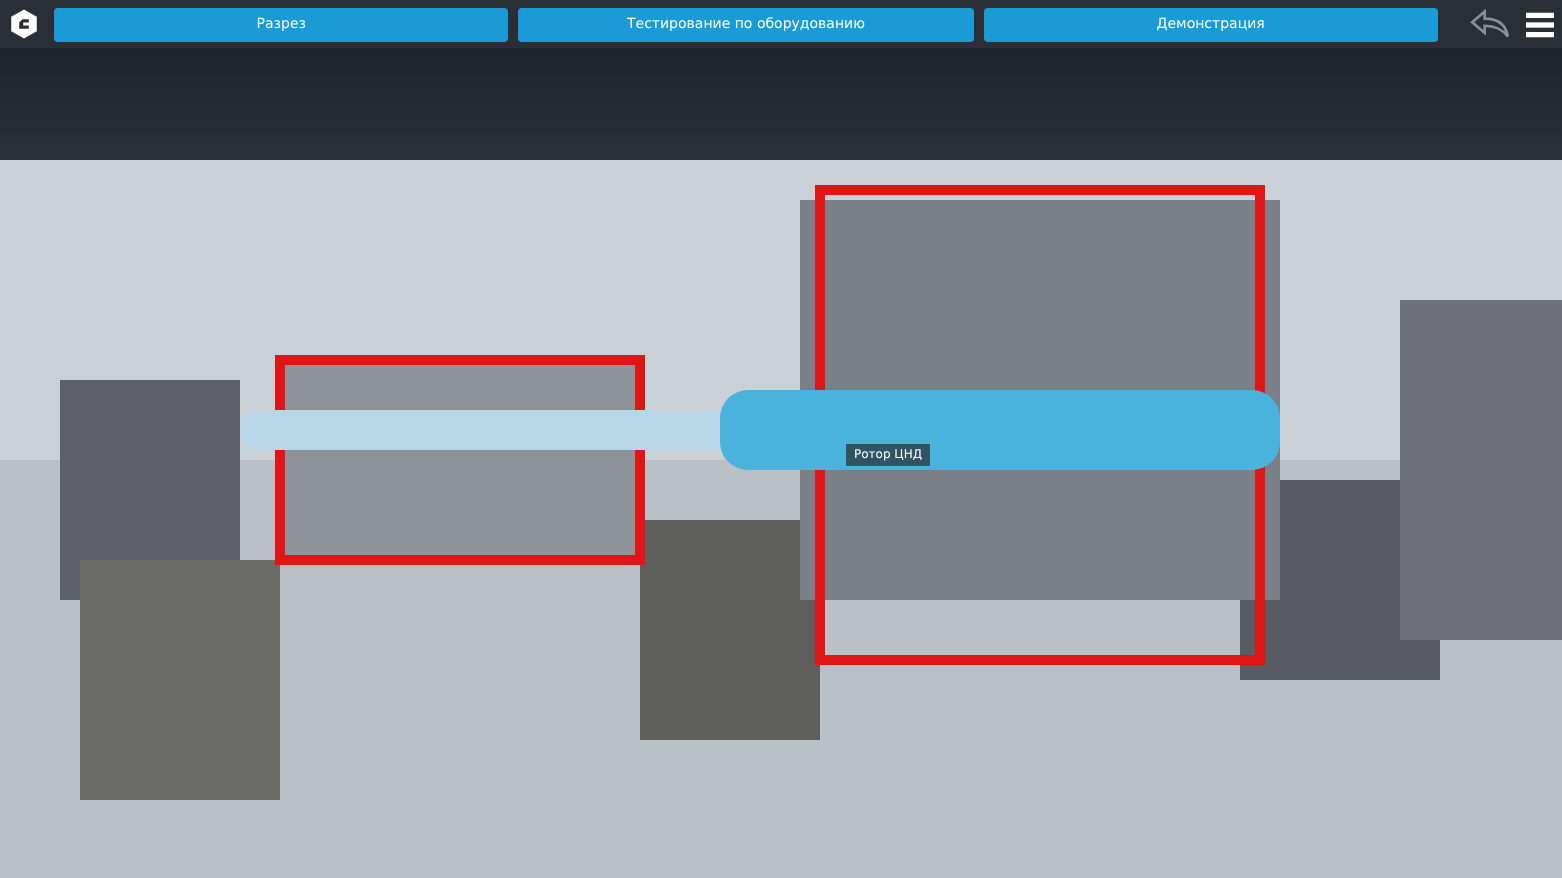 Image resolution: width=1562 pixels, height=878 pixels. What do you see at coordinates (1489, 24) in the screenshot?
I see `back-arrow-icon` at bounding box center [1489, 24].